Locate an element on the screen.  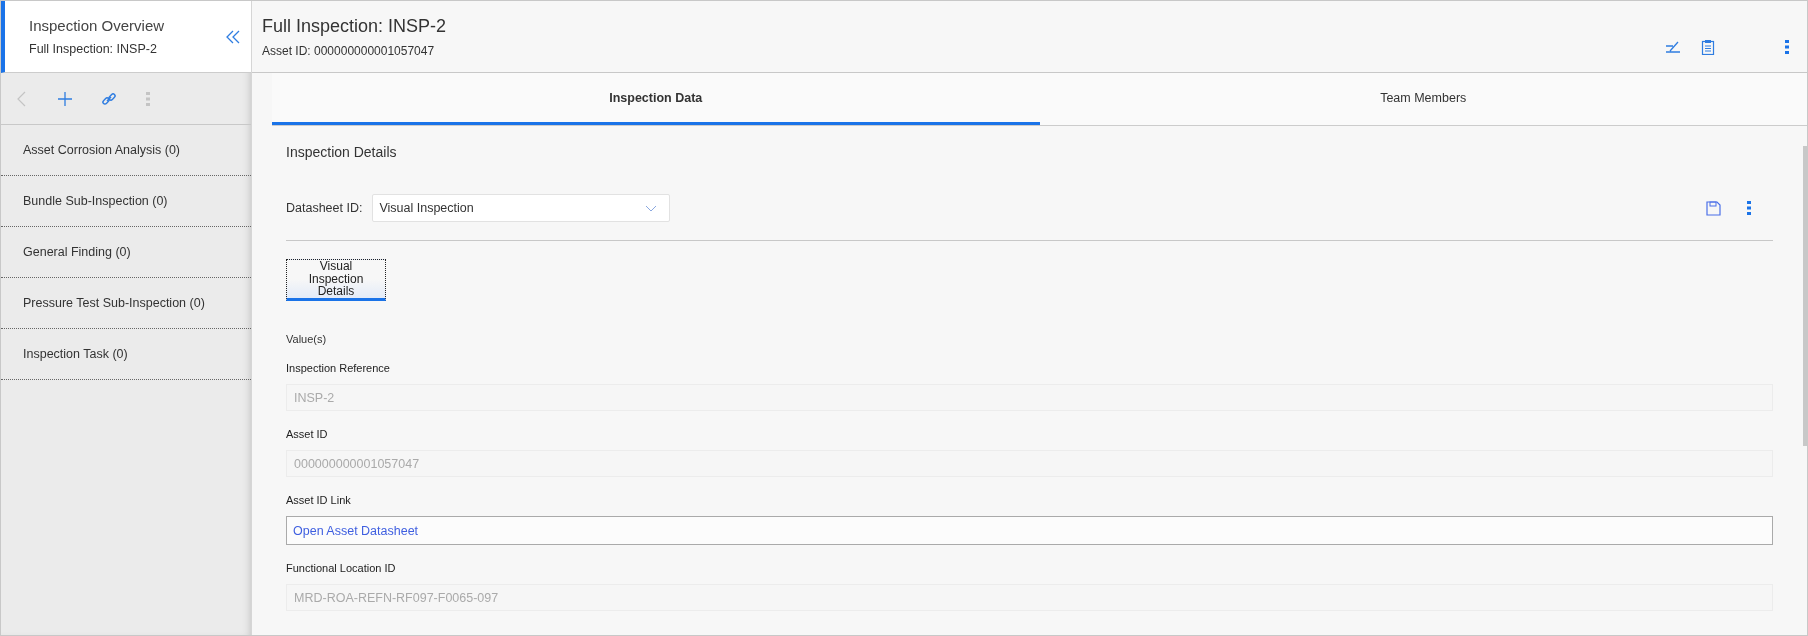
section-tab: Visual Inspection Details is located at coordinates (336, 280).